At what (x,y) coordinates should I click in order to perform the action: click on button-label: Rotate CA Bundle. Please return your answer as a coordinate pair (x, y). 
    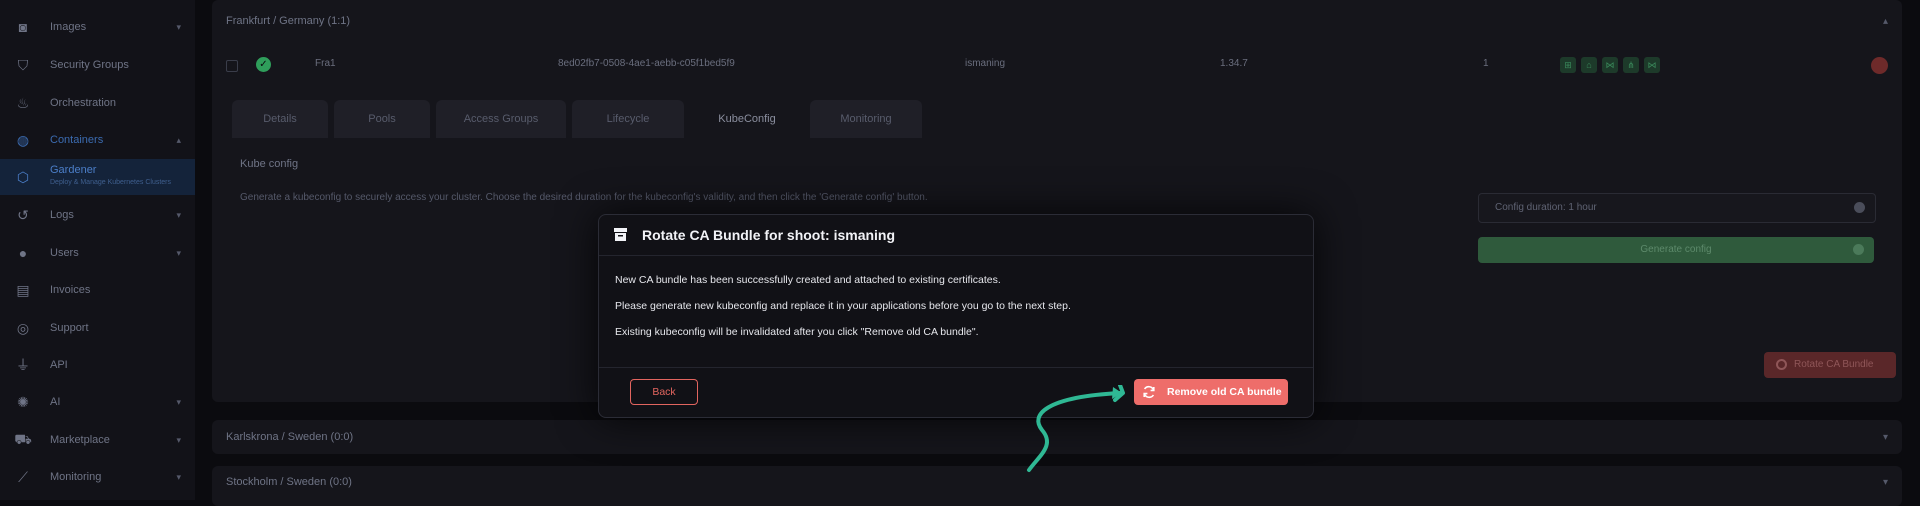
    Looking at the image, I should click on (1834, 364).